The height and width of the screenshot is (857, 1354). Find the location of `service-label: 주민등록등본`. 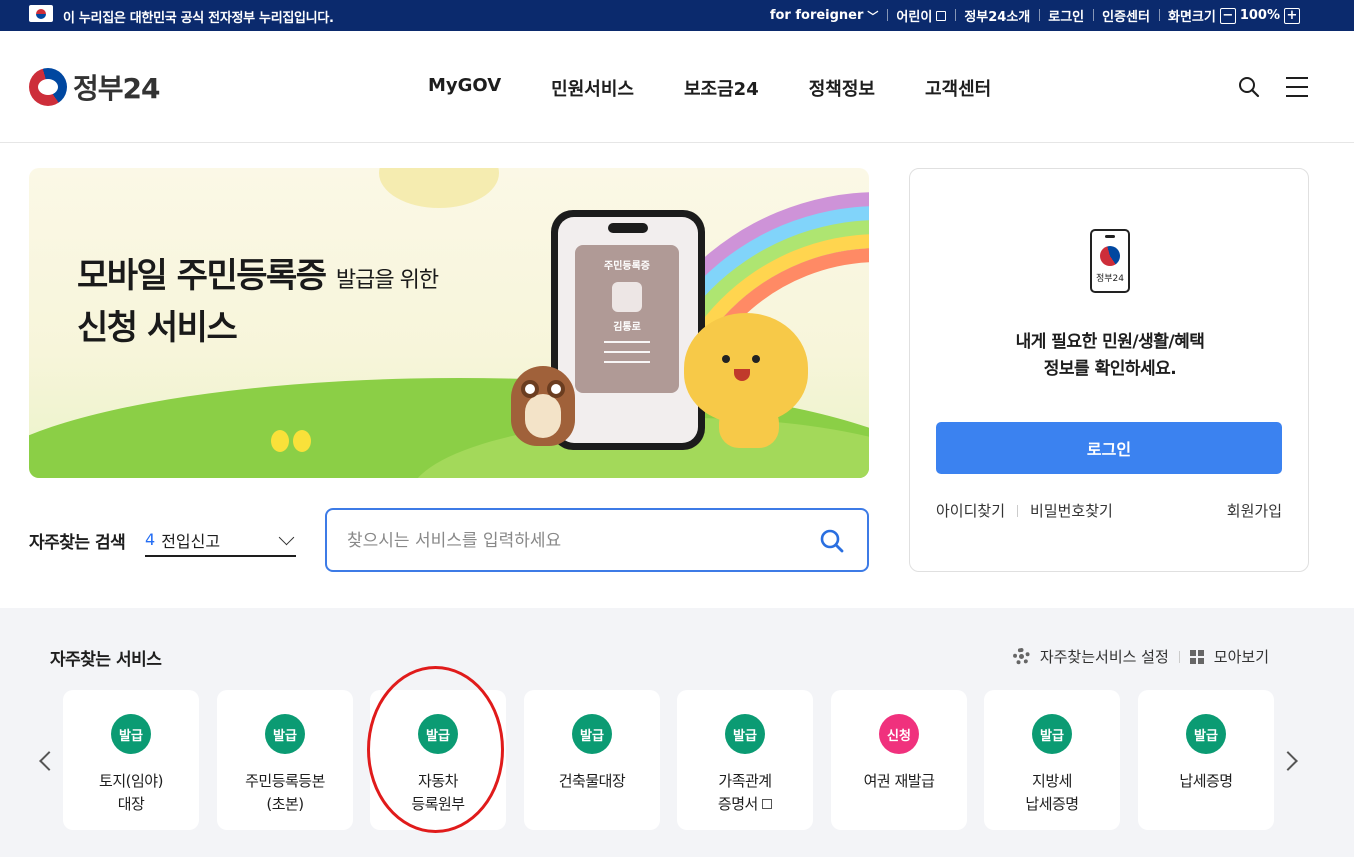

service-label: 주민등록등본 is located at coordinates (285, 781).